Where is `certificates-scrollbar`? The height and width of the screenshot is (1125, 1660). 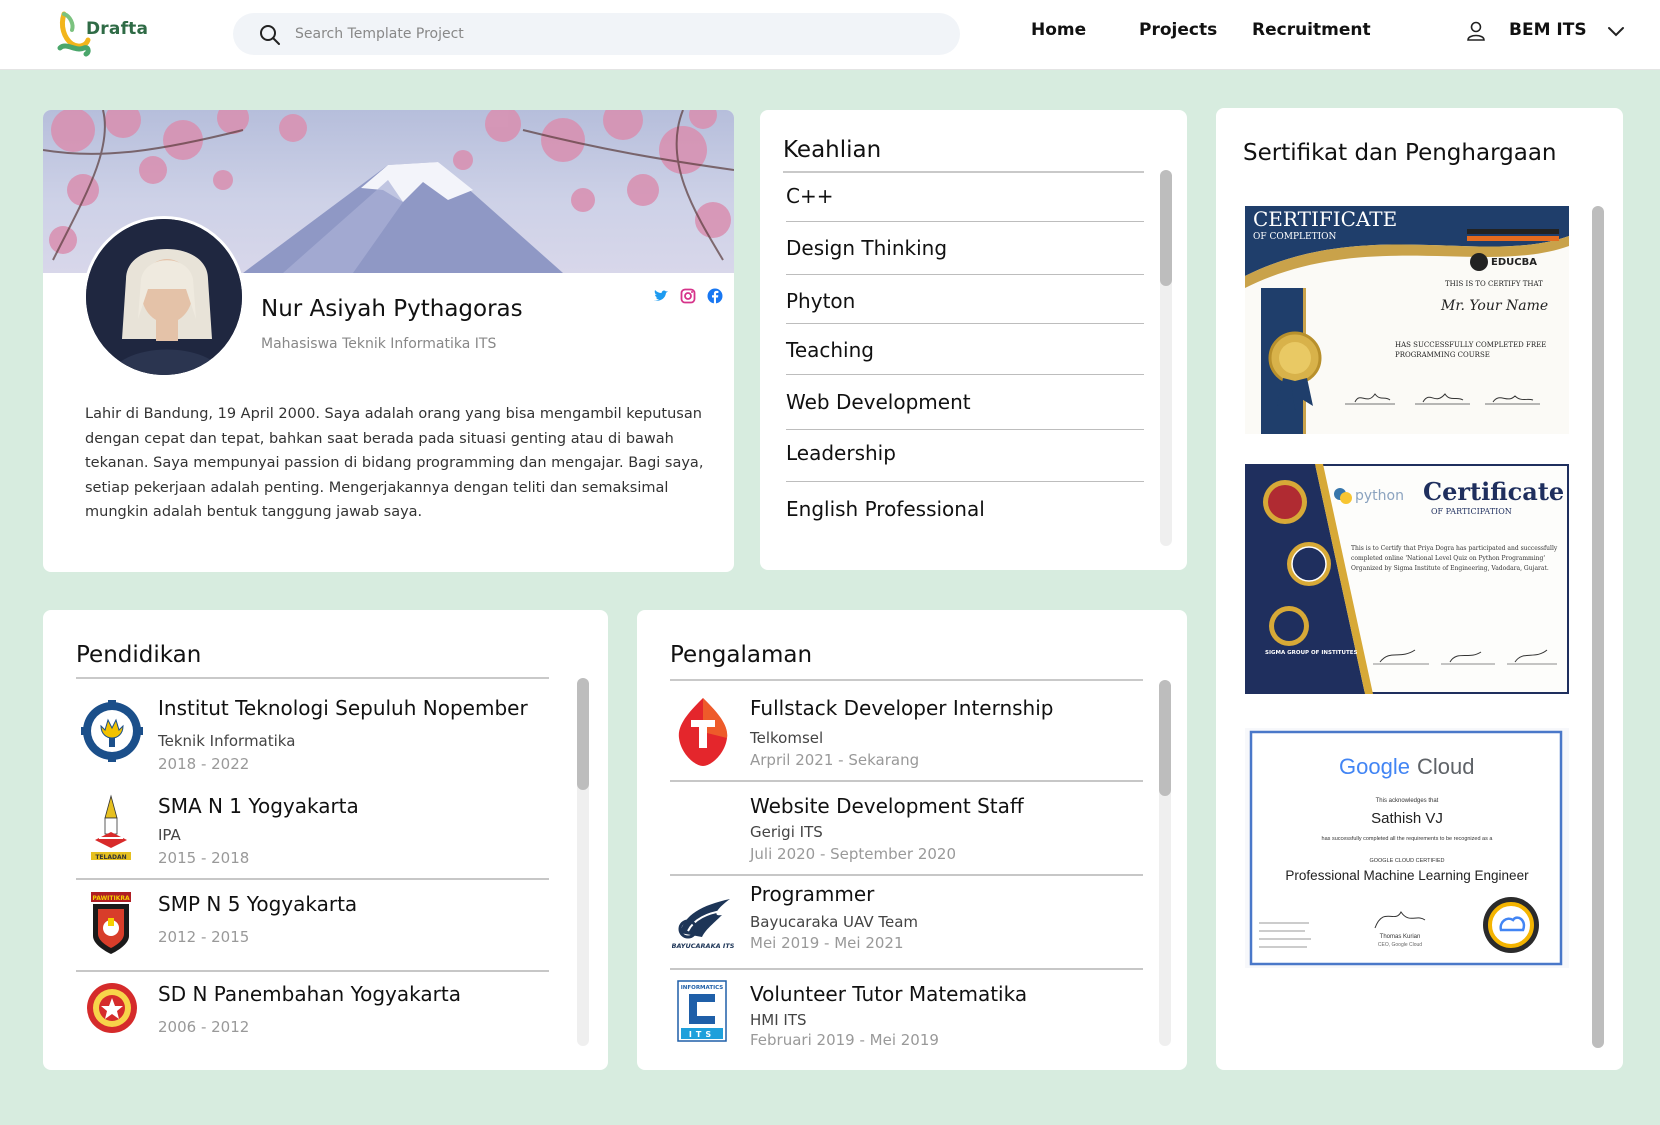 certificates-scrollbar is located at coordinates (1598, 627).